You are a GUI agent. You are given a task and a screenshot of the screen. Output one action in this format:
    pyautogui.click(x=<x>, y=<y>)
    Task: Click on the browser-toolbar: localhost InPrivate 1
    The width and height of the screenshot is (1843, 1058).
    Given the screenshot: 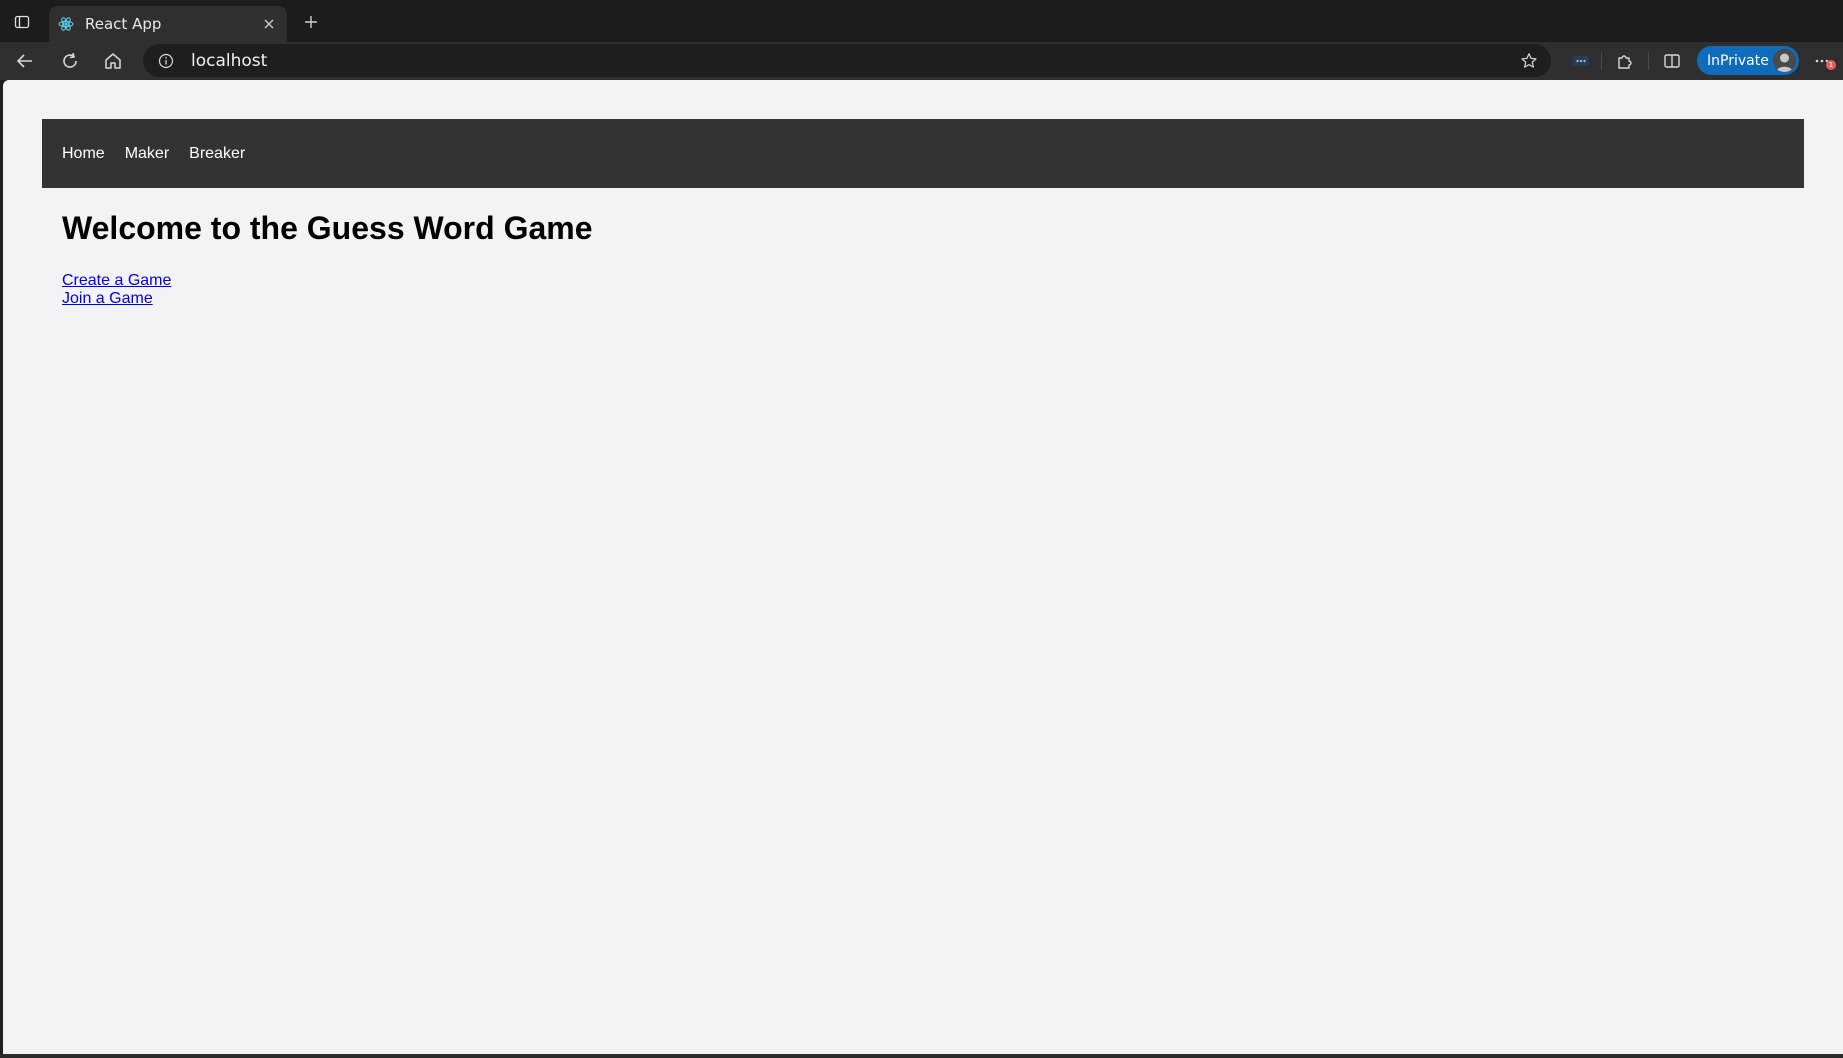 What is the action you would take?
    pyautogui.click(x=921, y=61)
    